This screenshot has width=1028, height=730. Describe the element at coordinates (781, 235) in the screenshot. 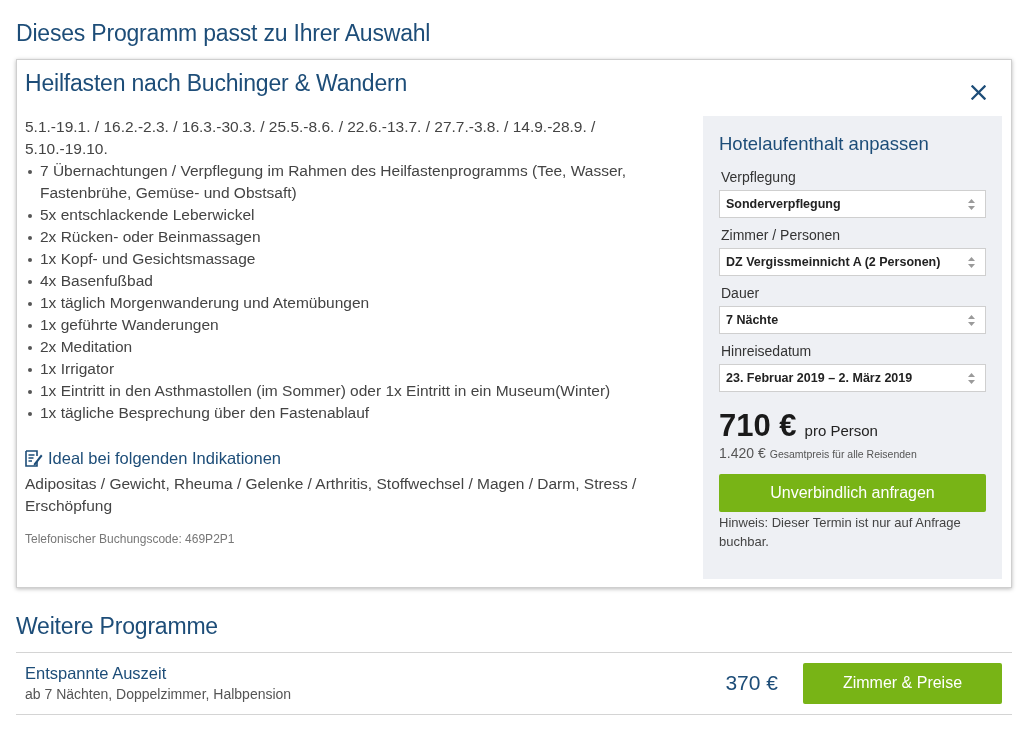

I see `field-label: Zimmer / Personen` at that location.